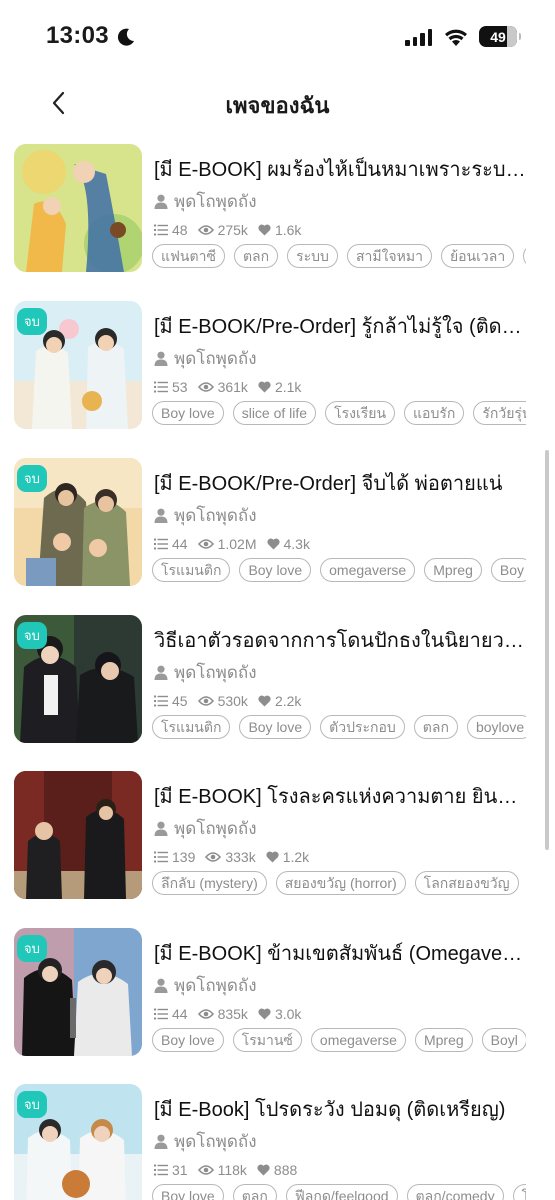 This screenshot has width=555, height=1200. Describe the element at coordinates (328, 484) in the screenshot. I see `book-title: [มี E-BOOK/Pre-Order] จีบได้ พ่อตายแน่` at that location.